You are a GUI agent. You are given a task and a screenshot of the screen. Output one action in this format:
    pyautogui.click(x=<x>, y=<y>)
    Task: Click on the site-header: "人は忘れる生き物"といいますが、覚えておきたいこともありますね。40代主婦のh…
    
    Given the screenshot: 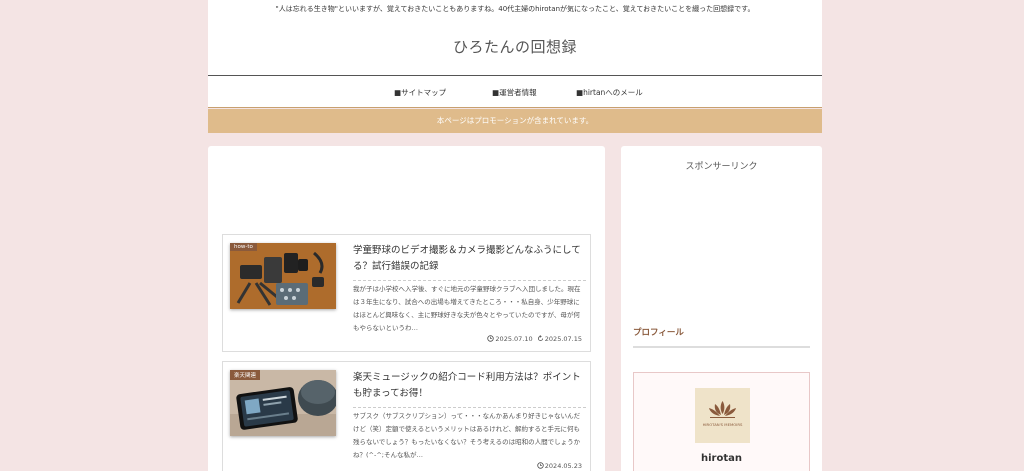 What is the action you would take?
    pyautogui.click(x=515, y=38)
    